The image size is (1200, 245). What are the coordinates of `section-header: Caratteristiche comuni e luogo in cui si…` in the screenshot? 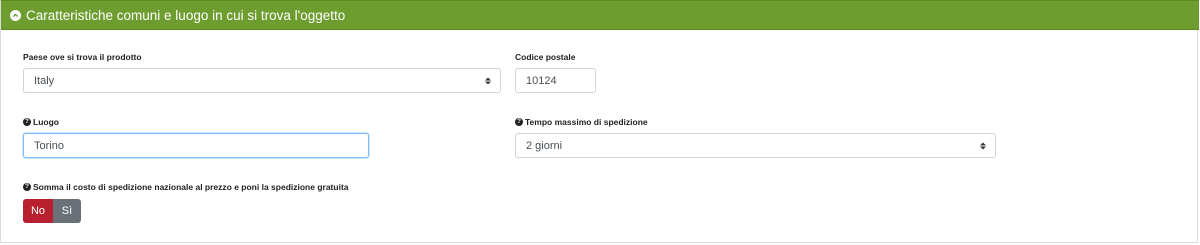 It's located at (600, 15).